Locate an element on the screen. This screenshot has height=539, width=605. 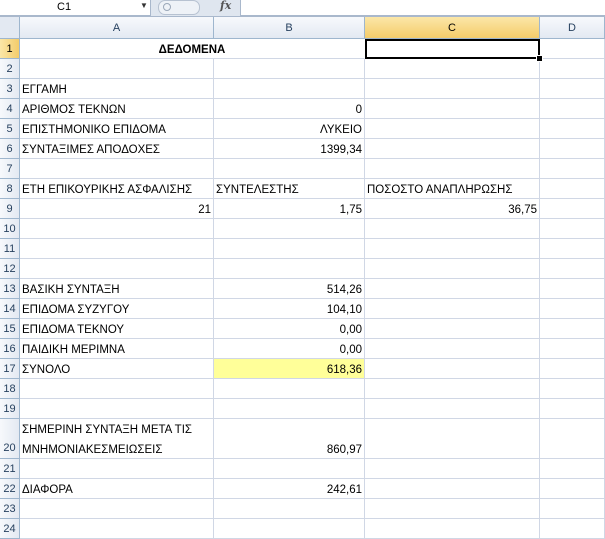
cell-c16 is located at coordinates (452, 349).